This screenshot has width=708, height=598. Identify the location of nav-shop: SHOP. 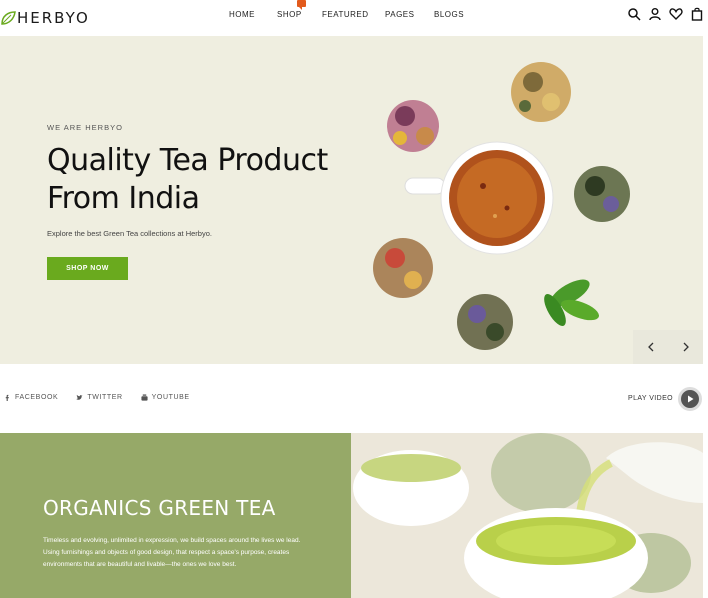
(291, 9).